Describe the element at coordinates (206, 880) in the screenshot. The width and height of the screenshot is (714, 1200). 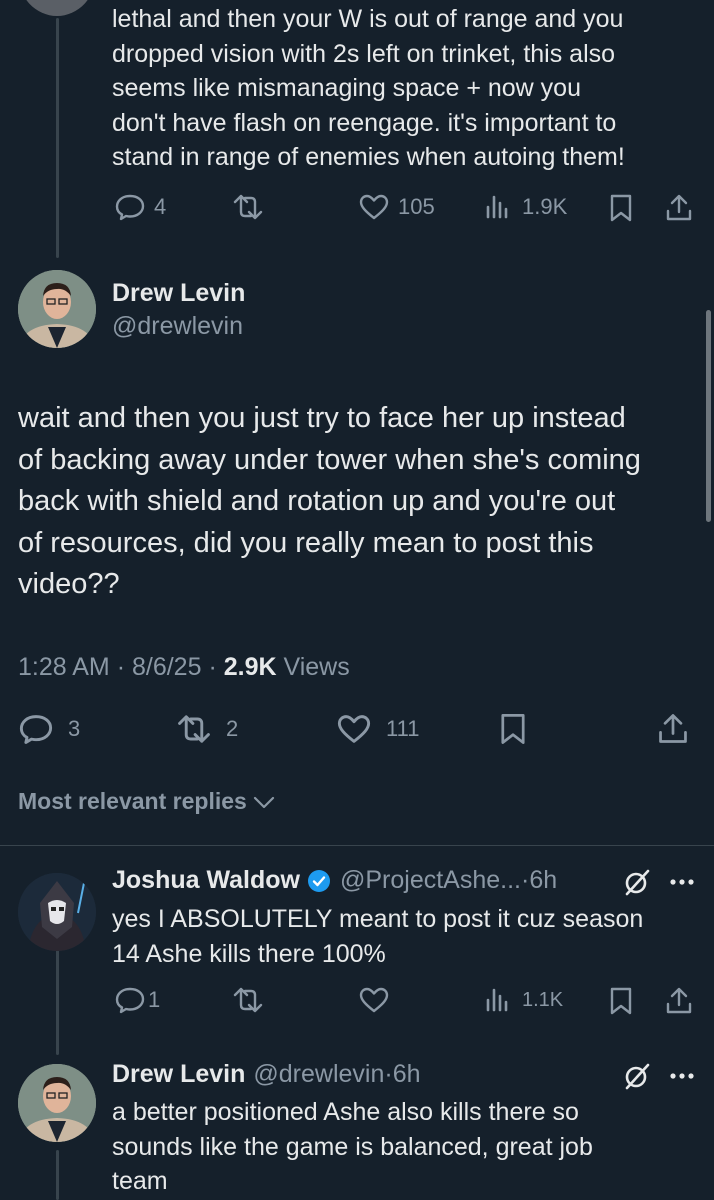
I see `author-name: Joshua Waldow` at that location.